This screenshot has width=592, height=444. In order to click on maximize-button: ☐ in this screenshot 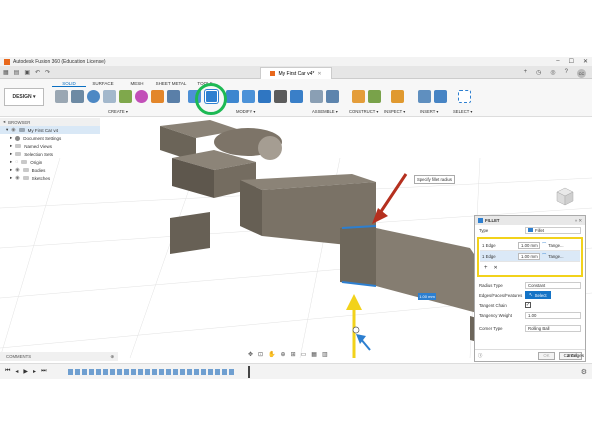, I will do `click(571, 61)`.